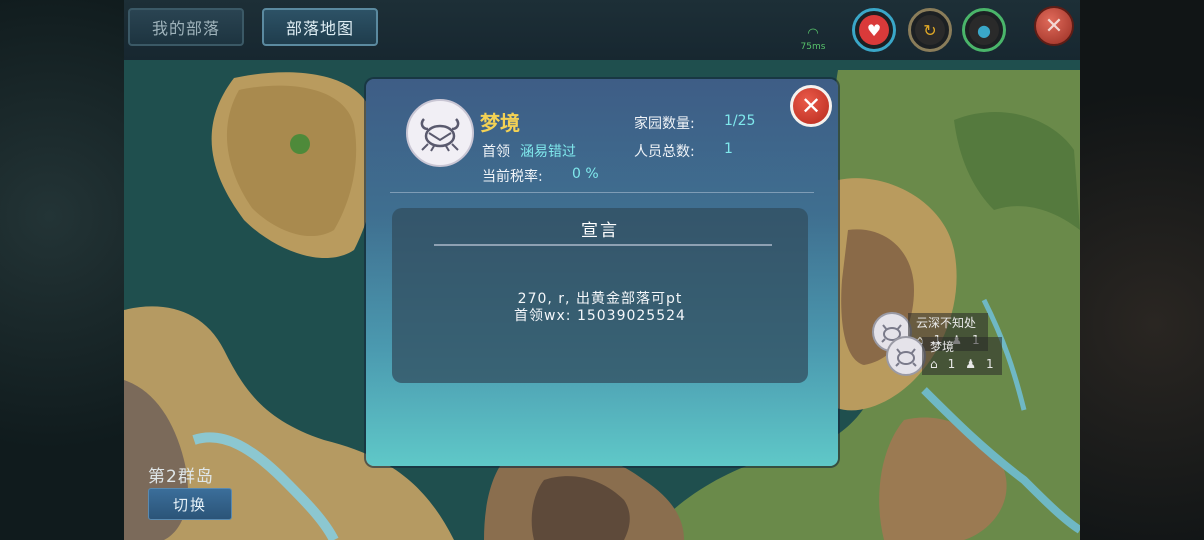 The image size is (1204, 540). I want to click on tax-label: 当前税率:, so click(512, 177).